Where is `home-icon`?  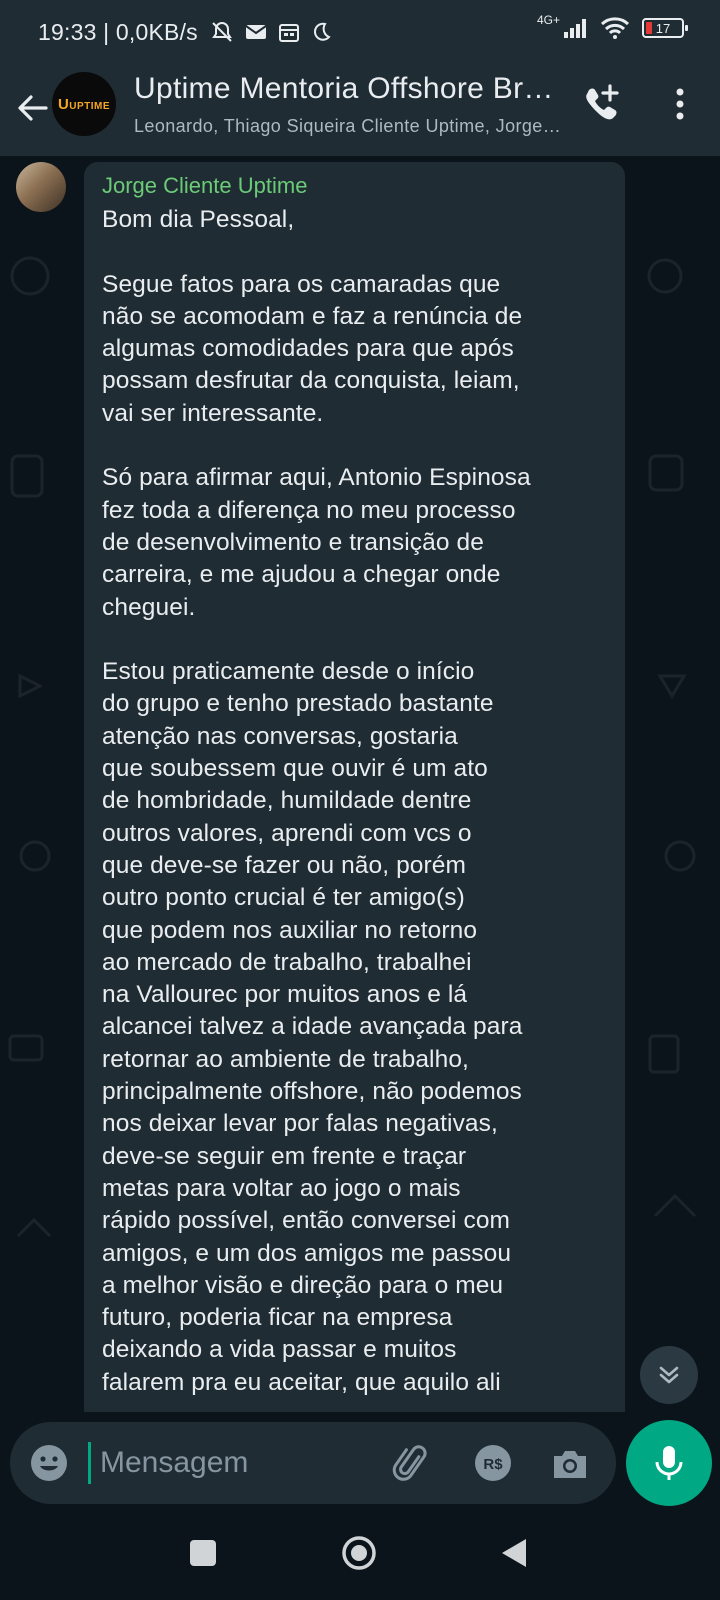
home-icon is located at coordinates (359, 1553).